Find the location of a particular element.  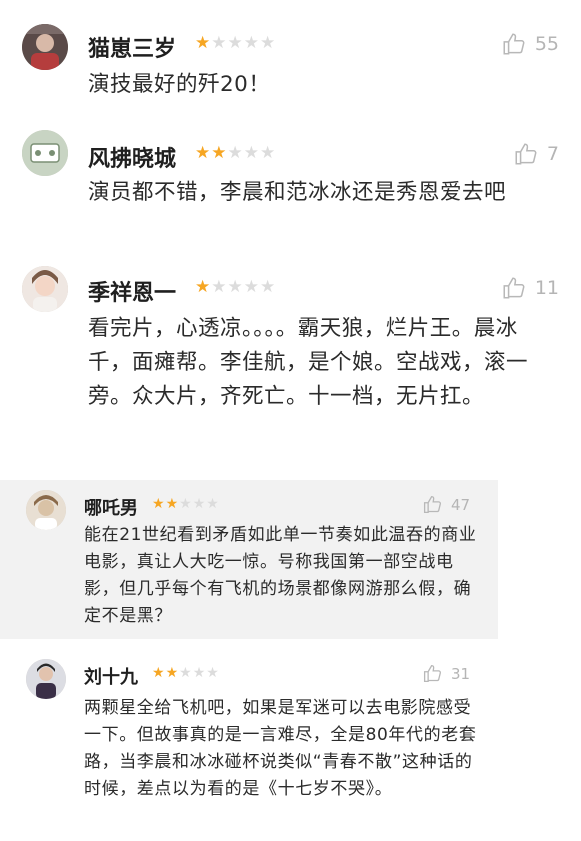

review-item: 猫崽三岁 ★★★★★ 55 演技最好的歼20！ is located at coordinates (290, 56).